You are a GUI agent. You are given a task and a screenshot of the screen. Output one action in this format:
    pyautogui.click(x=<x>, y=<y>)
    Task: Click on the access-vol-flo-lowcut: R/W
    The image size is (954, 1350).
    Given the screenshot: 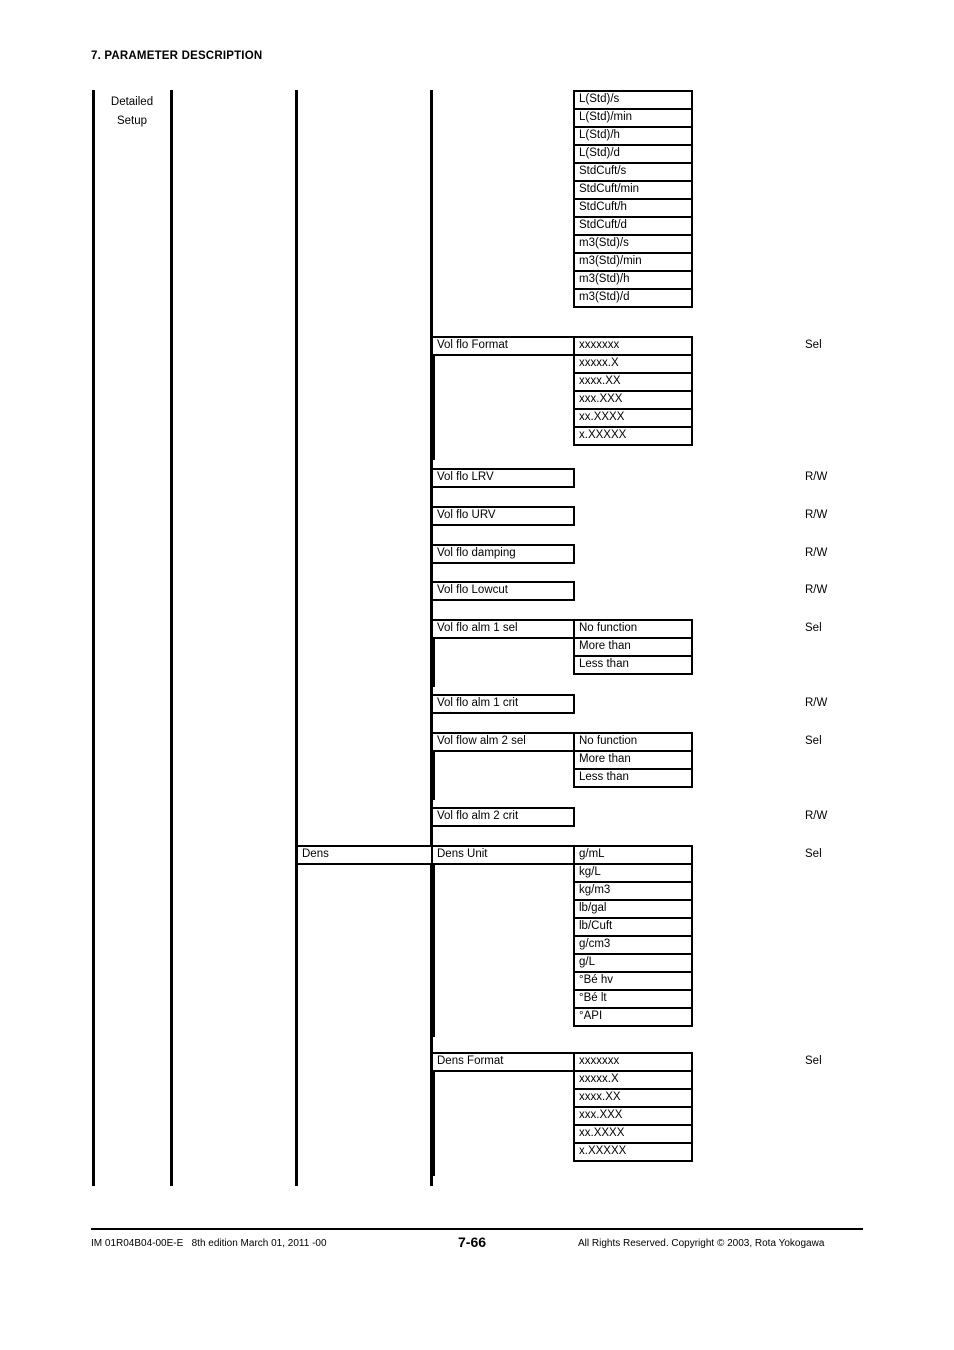 What is the action you would take?
    pyautogui.click(x=816, y=590)
    